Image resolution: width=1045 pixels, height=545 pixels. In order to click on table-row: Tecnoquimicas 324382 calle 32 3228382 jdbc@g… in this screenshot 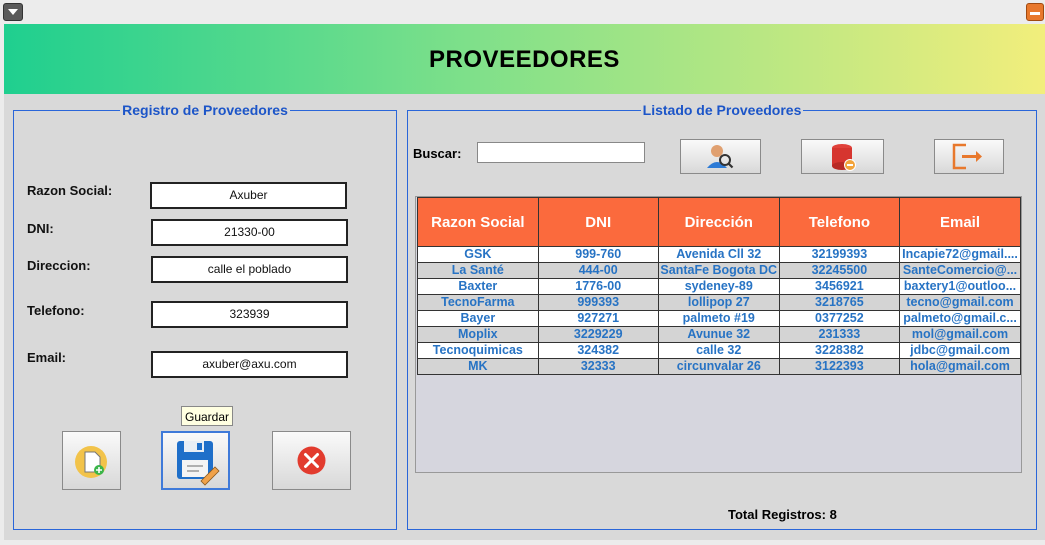, I will do `click(719, 350)`.